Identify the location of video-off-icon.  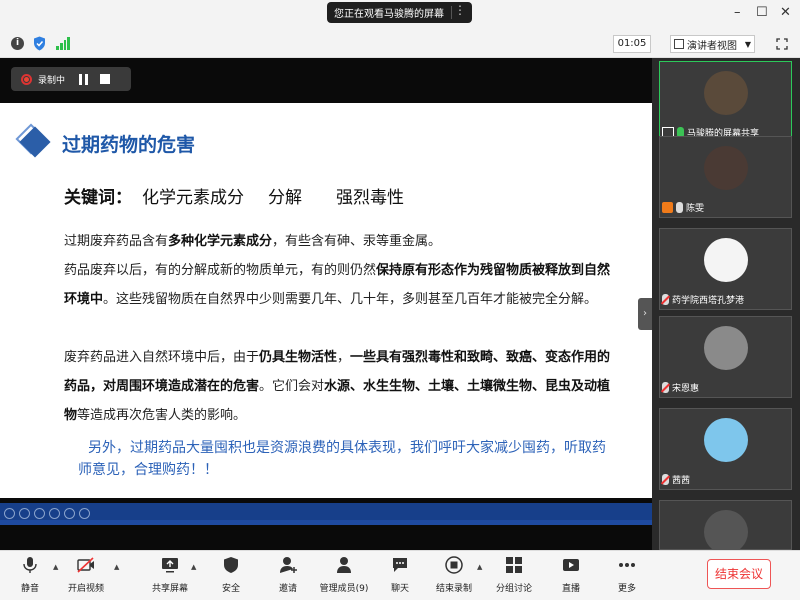
(85, 565).